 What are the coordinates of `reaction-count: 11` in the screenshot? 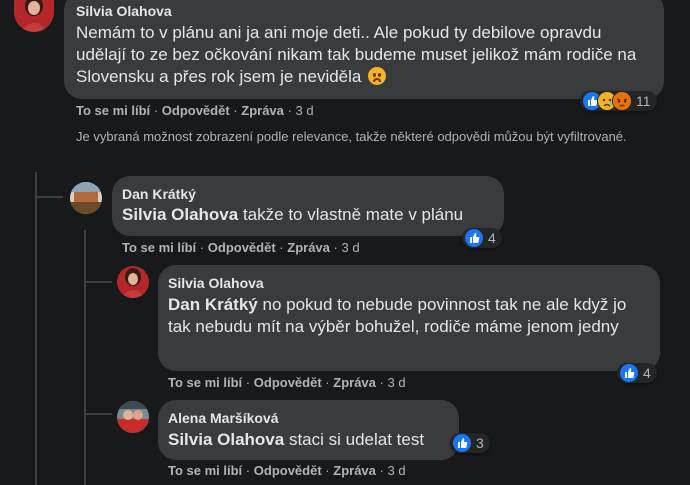 It's located at (643, 101).